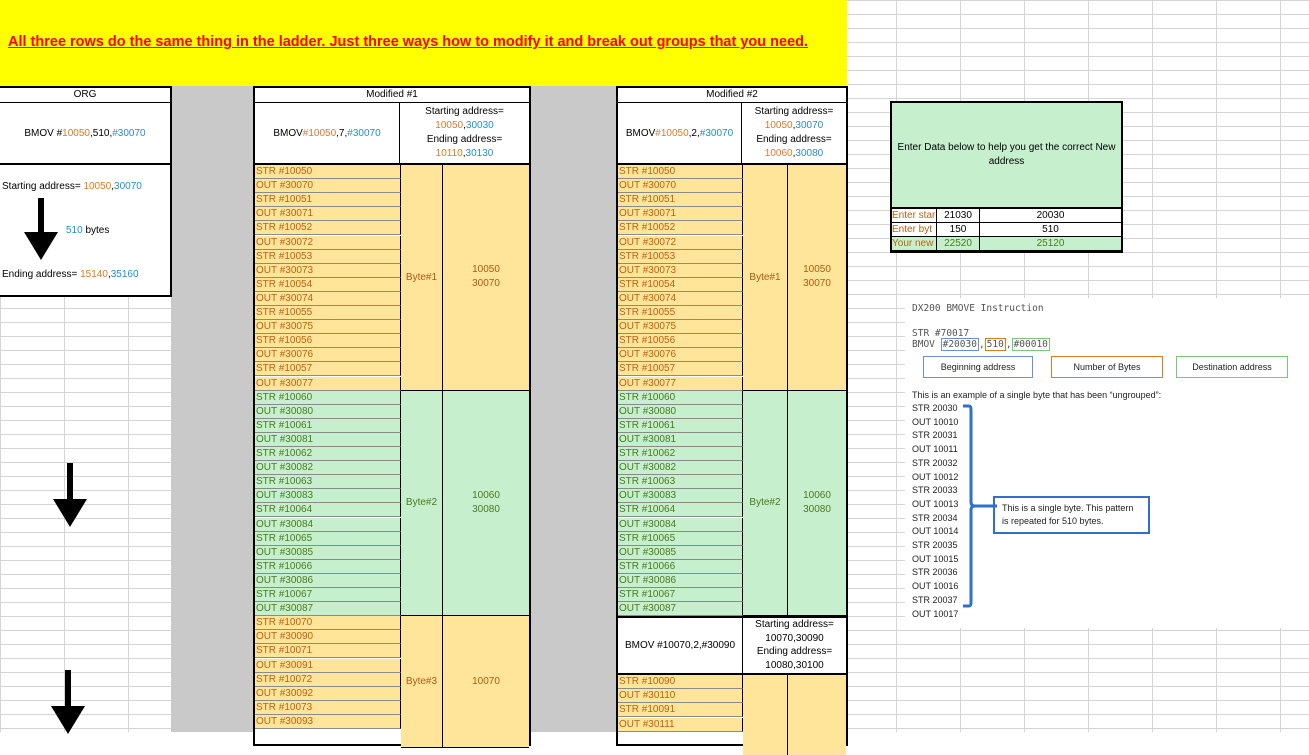 The image size is (1309, 755). Describe the element at coordinates (935, 476) in the screenshot. I see `dx200-example-line: OUT 10012` at that location.